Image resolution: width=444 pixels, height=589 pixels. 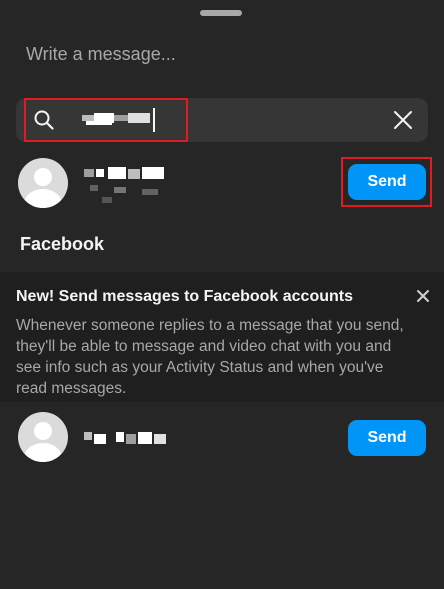 What do you see at coordinates (62, 244) in the screenshot?
I see `section-title: Facebook` at bounding box center [62, 244].